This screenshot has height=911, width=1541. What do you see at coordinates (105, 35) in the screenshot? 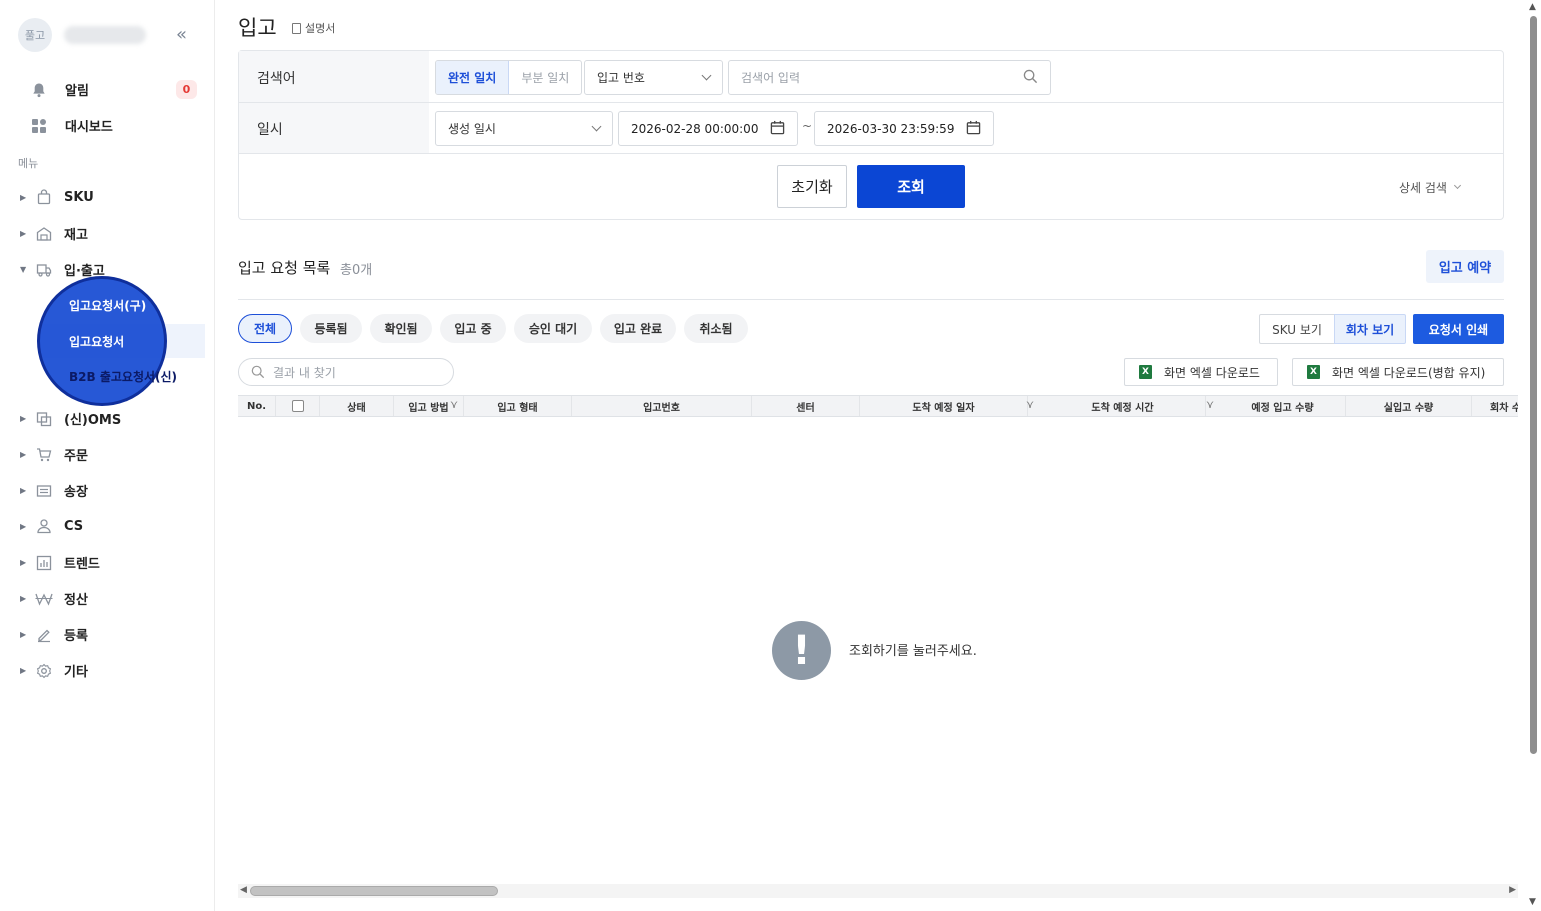
I see `profile-name-blurred` at bounding box center [105, 35].